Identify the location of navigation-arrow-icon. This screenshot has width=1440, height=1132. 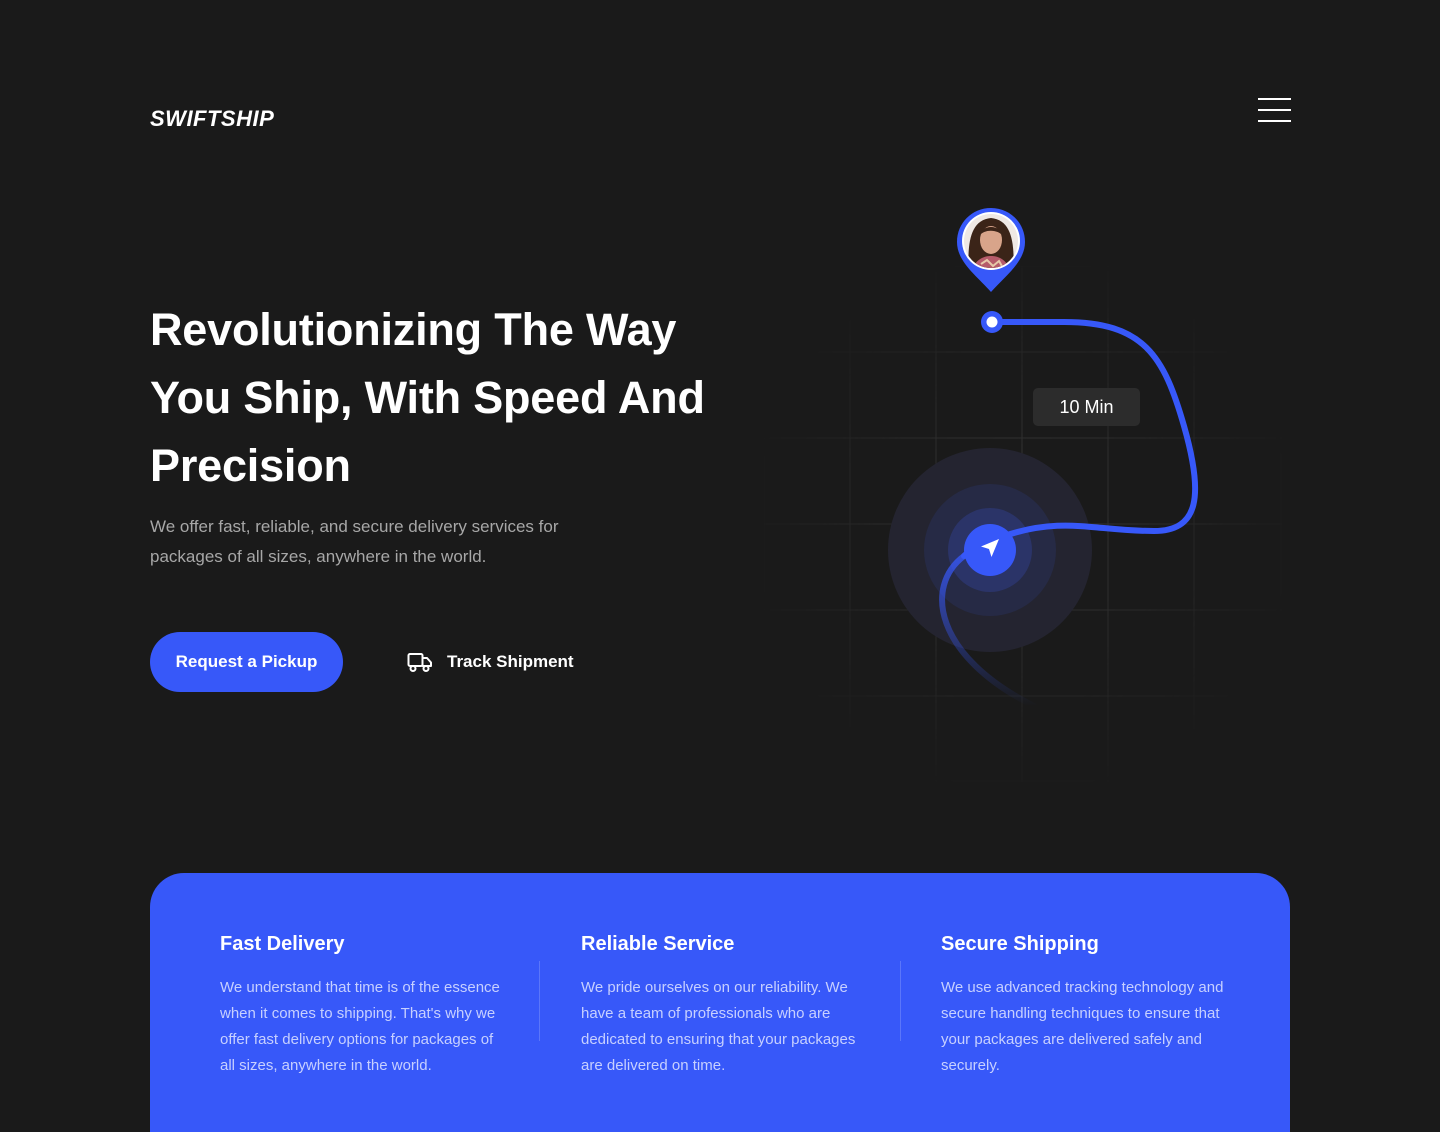
(990, 550).